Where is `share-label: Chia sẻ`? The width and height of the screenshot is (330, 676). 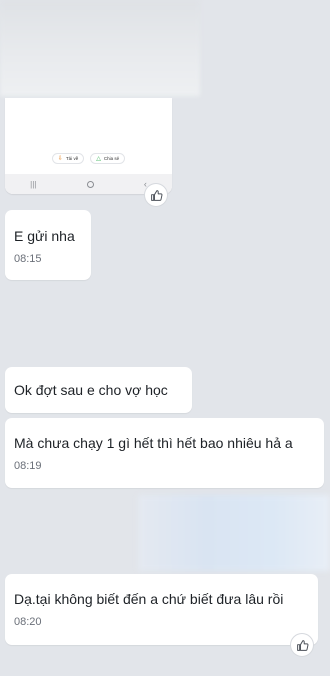
share-label: Chia sẻ is located at coordinates (111, 158).